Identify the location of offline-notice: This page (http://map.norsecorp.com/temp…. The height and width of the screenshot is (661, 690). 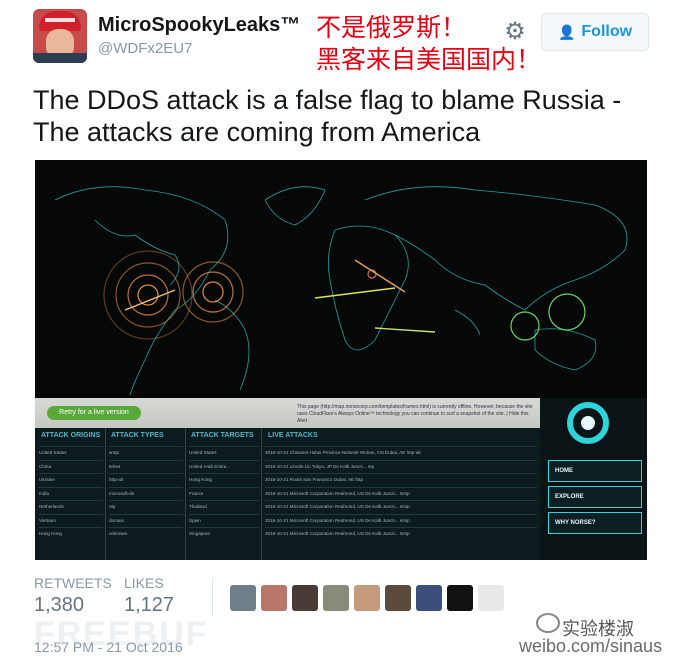
(415, 414).